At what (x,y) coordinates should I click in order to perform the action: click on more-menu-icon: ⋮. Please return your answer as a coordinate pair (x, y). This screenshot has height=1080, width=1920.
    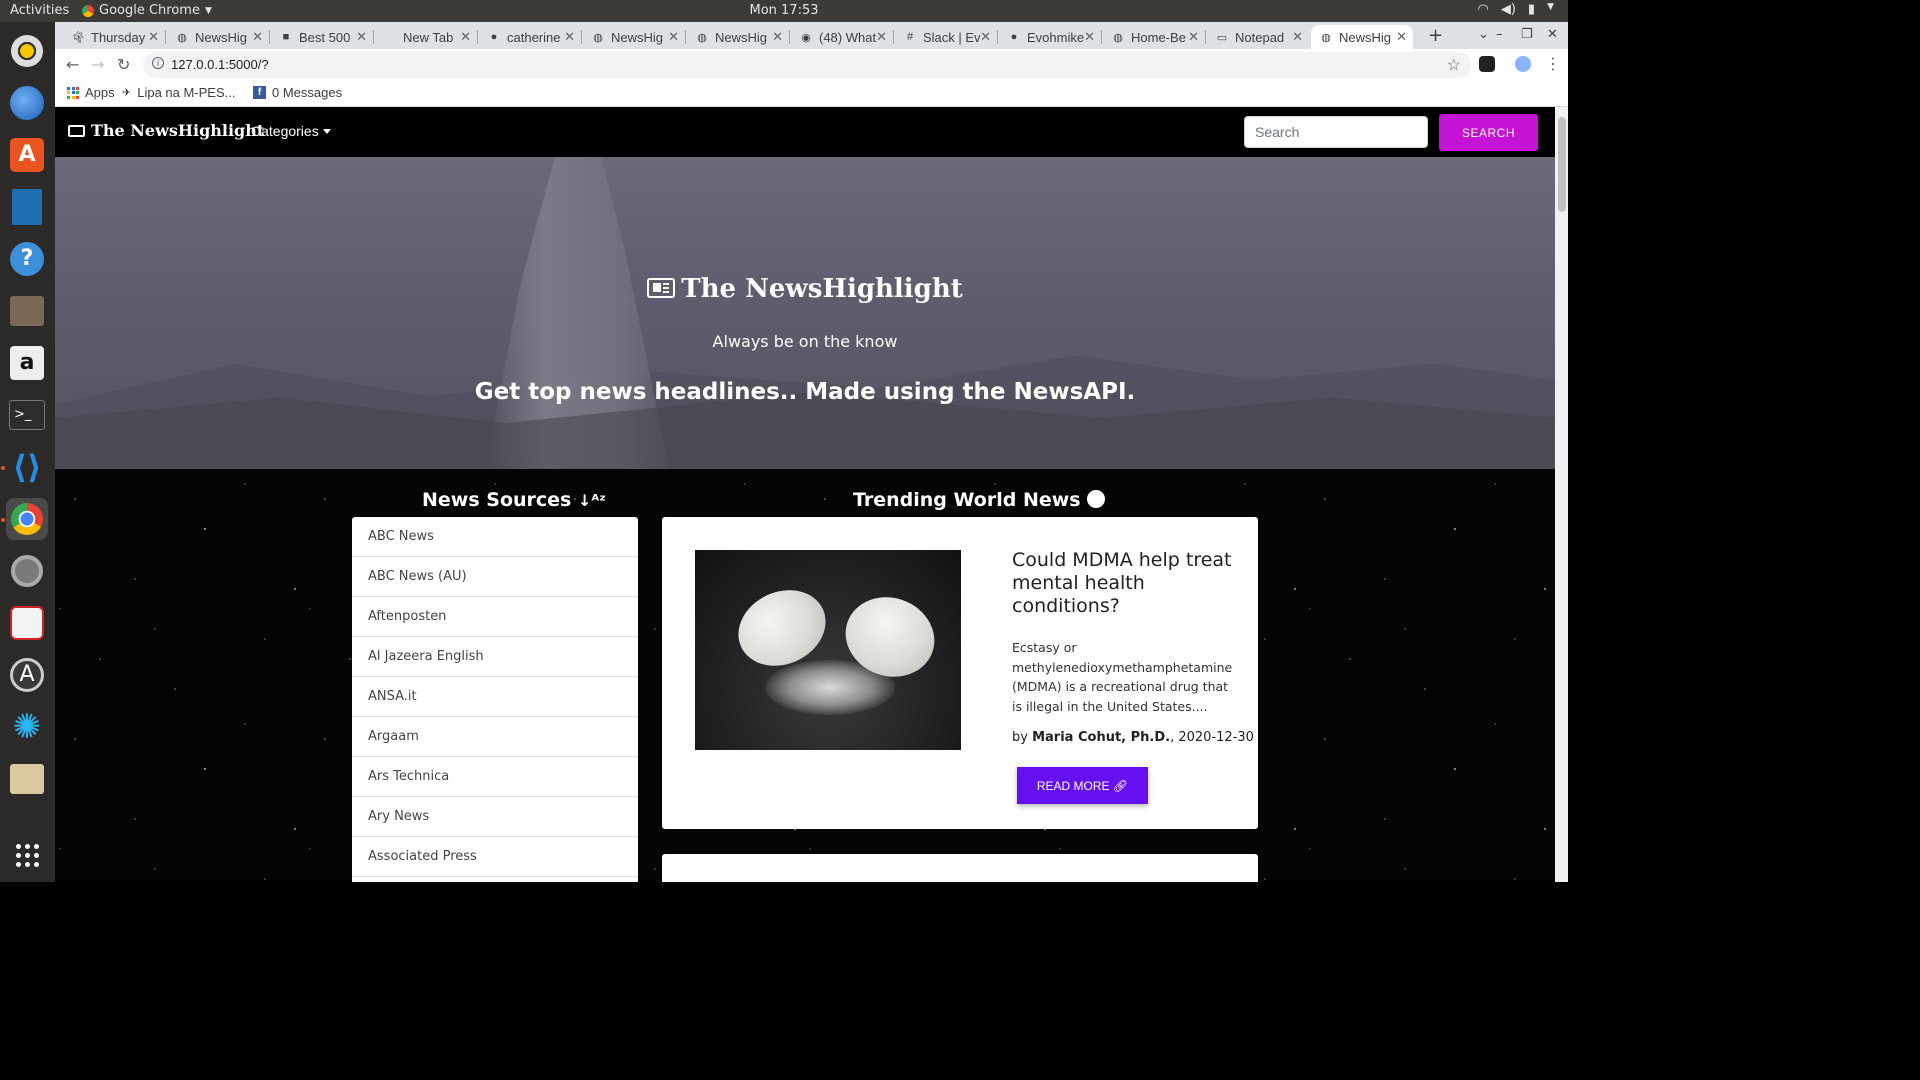
    Looking at the image, I should click on (1553, 63).